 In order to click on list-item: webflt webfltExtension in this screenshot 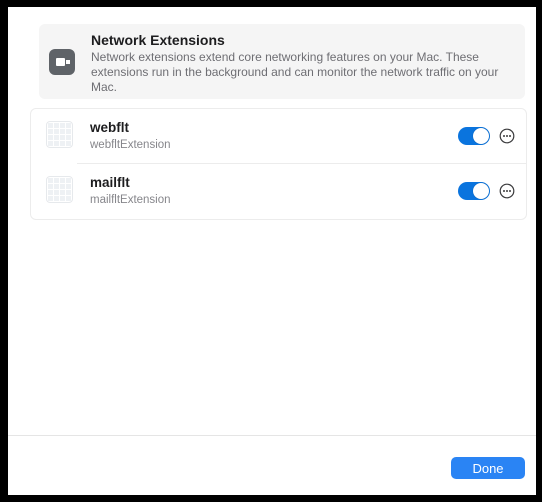, I will do `click(278, 136)`.